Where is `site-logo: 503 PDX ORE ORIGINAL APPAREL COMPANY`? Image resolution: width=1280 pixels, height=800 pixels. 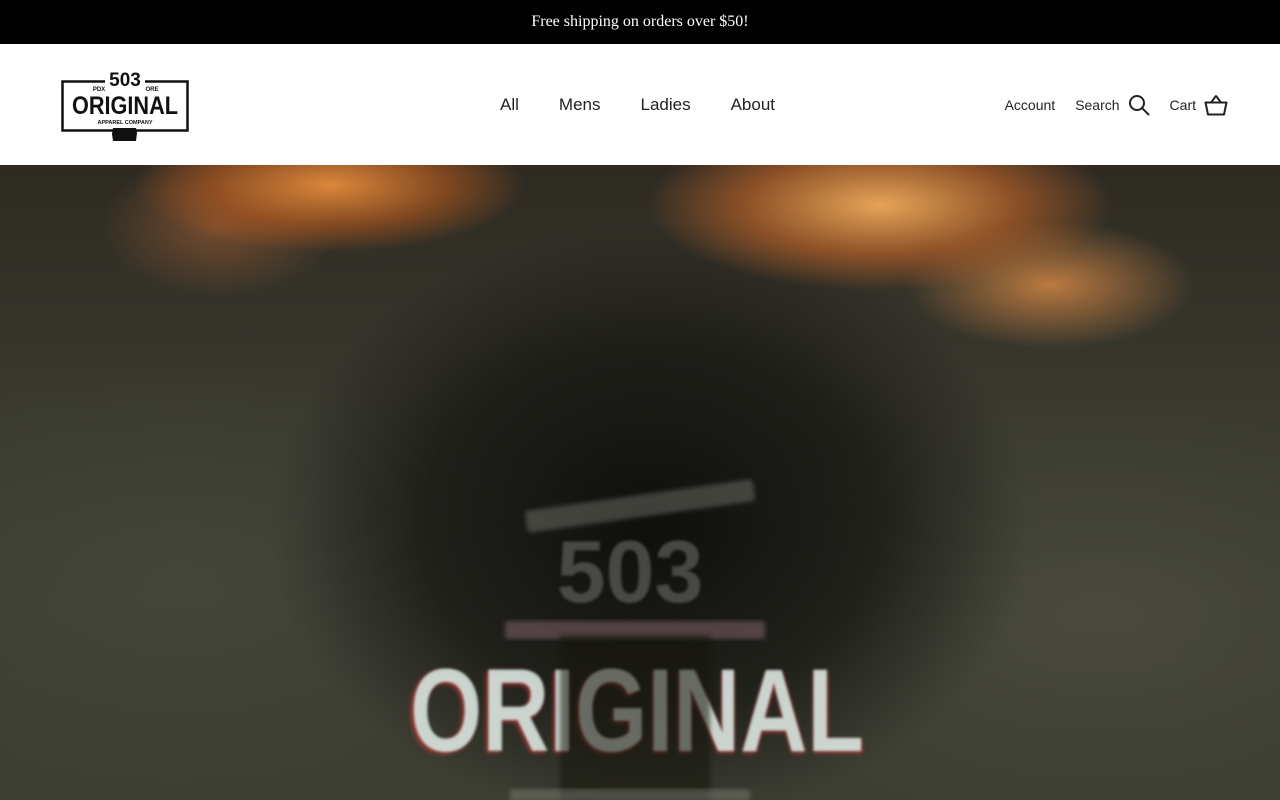
site-logo: 503 PDX ORE ORIGINAL APPAREL COMPANY is located at coordinates (125, 105).